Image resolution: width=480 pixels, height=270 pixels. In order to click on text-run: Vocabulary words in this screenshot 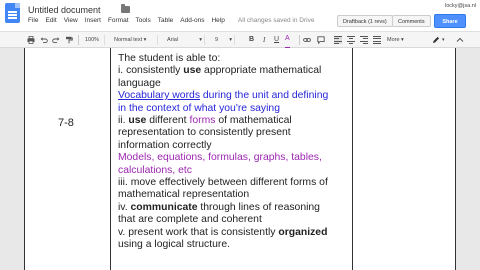, I will do `click(159, 96)`.